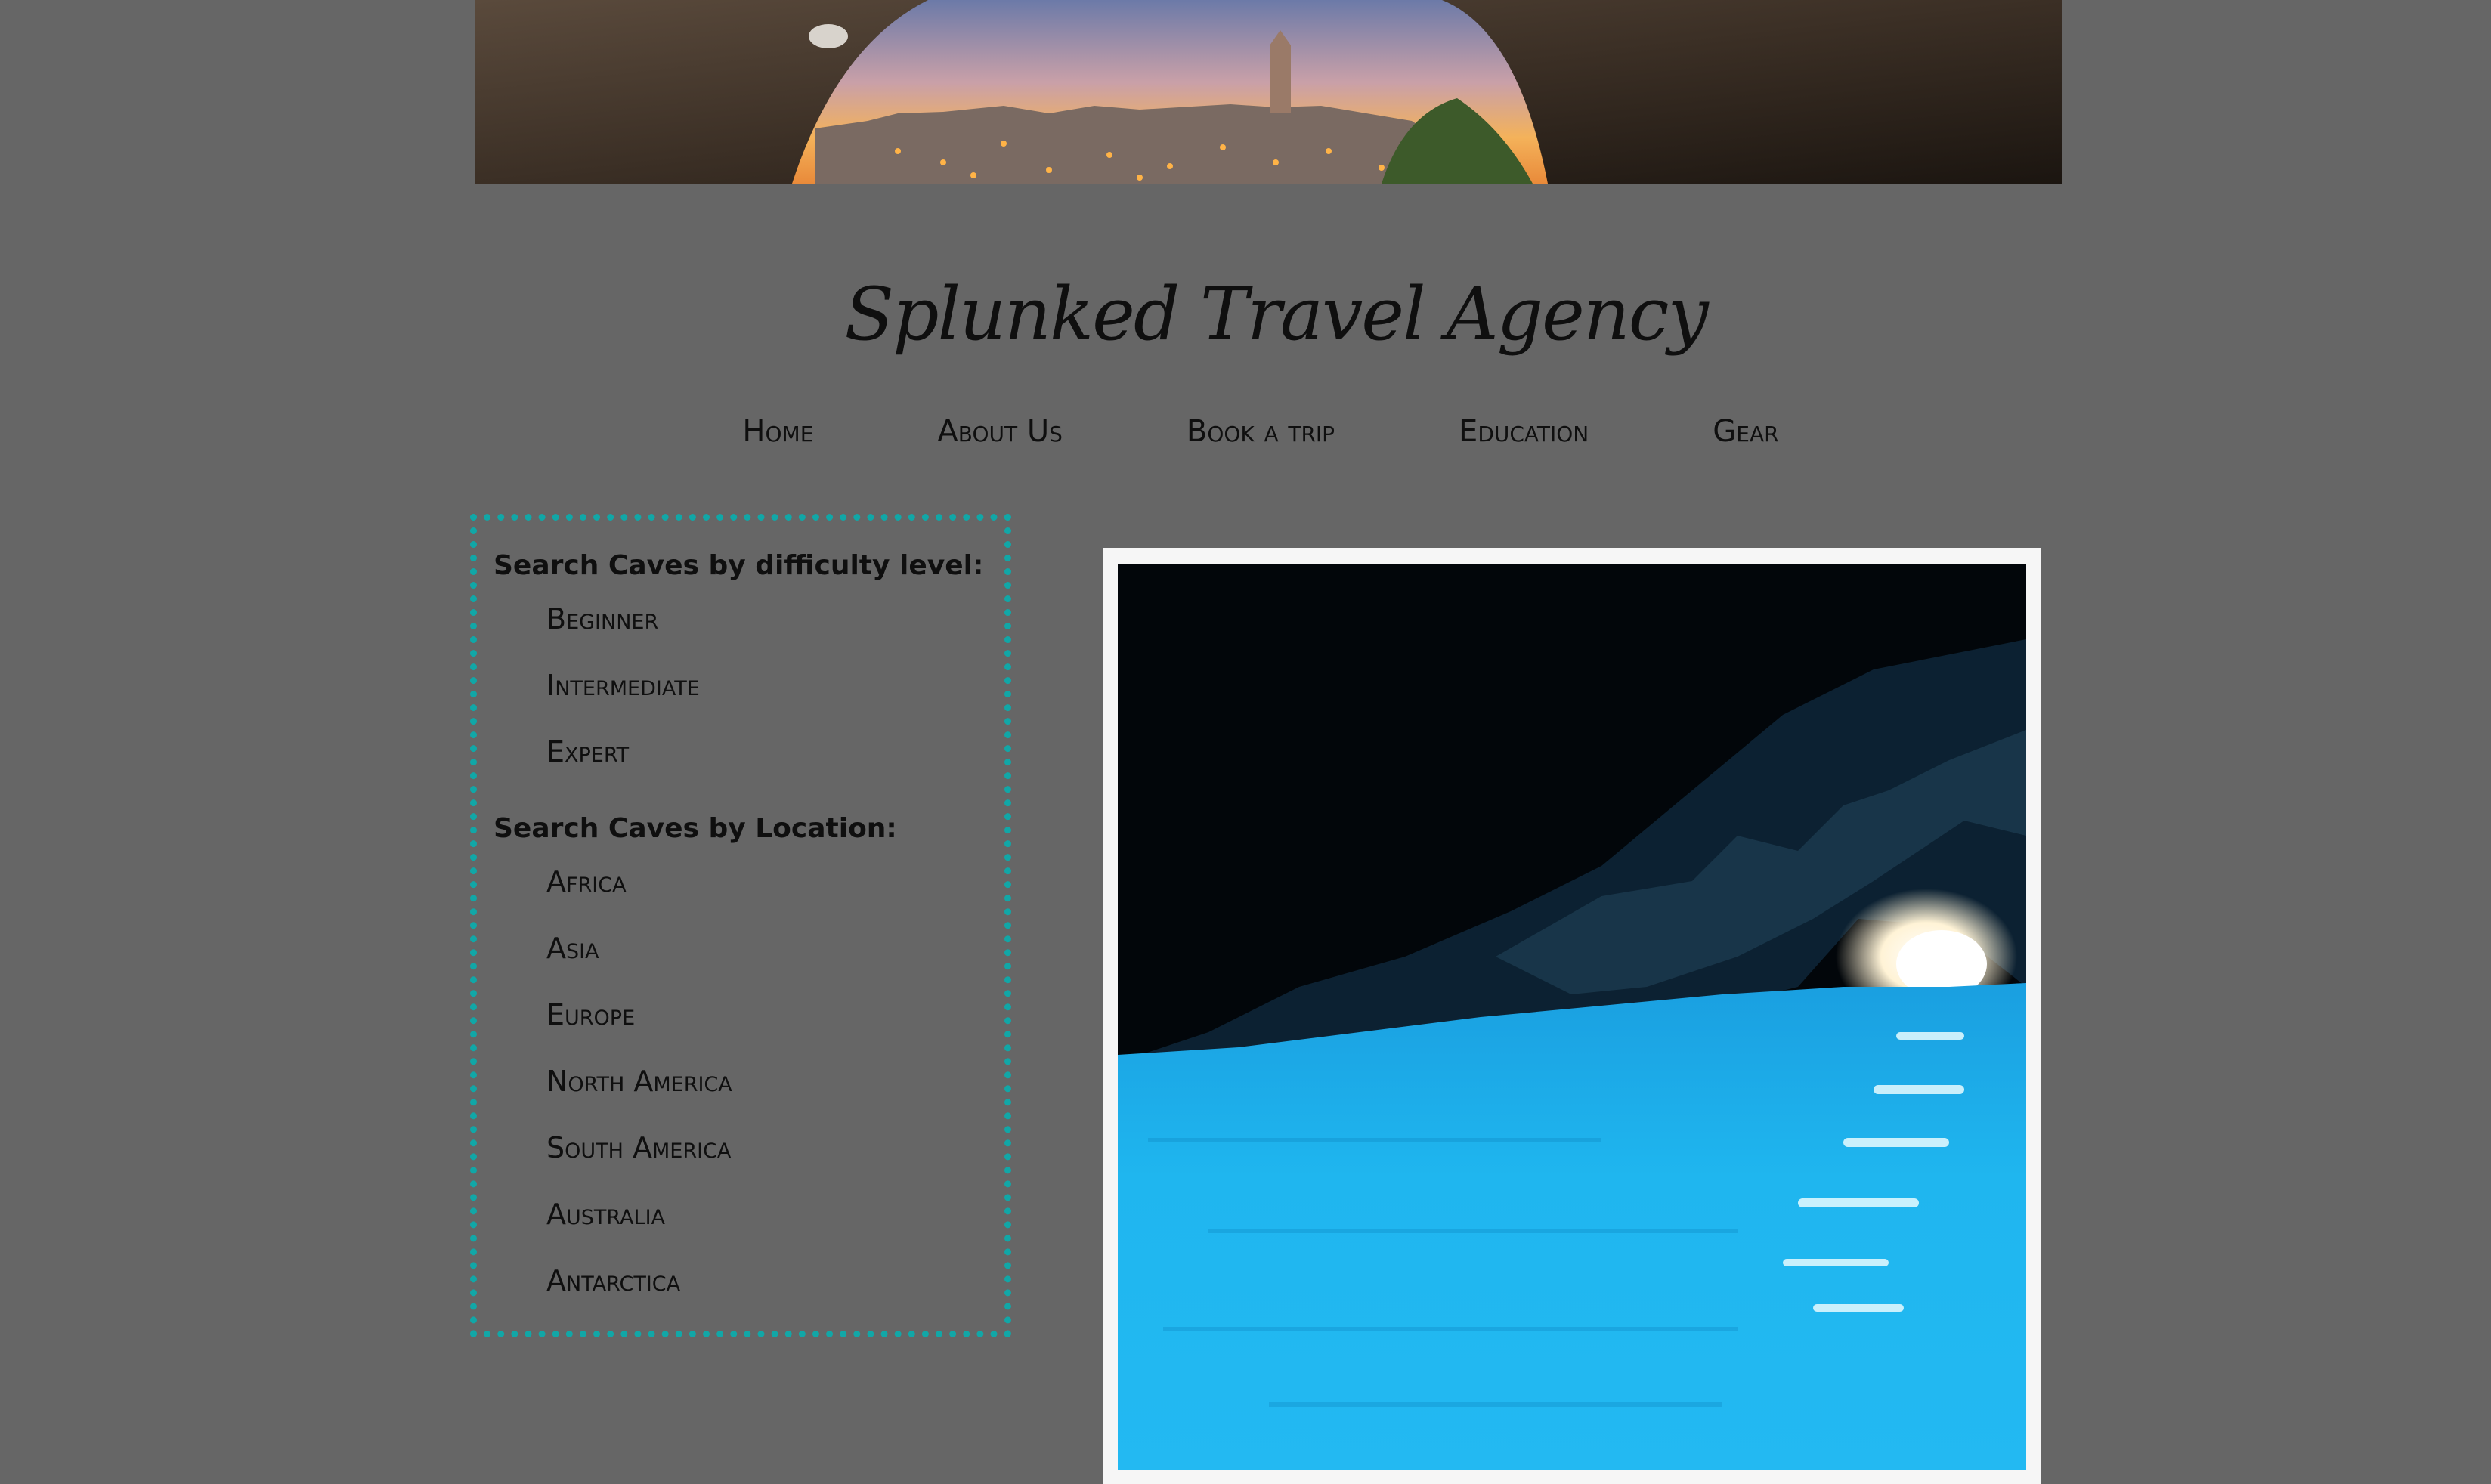 The width and height of the screenshot is (2491, 1484). Describe the element at coordinates (749, 1230) in the screenshot. I see `location-australia: Australia` at that location.